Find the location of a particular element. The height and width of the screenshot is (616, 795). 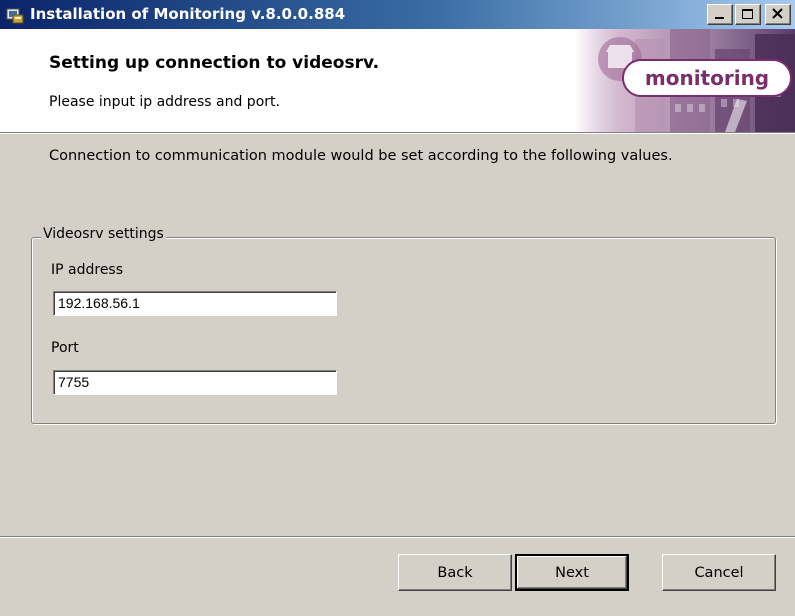

next-button: Next is located at coordinates (572, 572).